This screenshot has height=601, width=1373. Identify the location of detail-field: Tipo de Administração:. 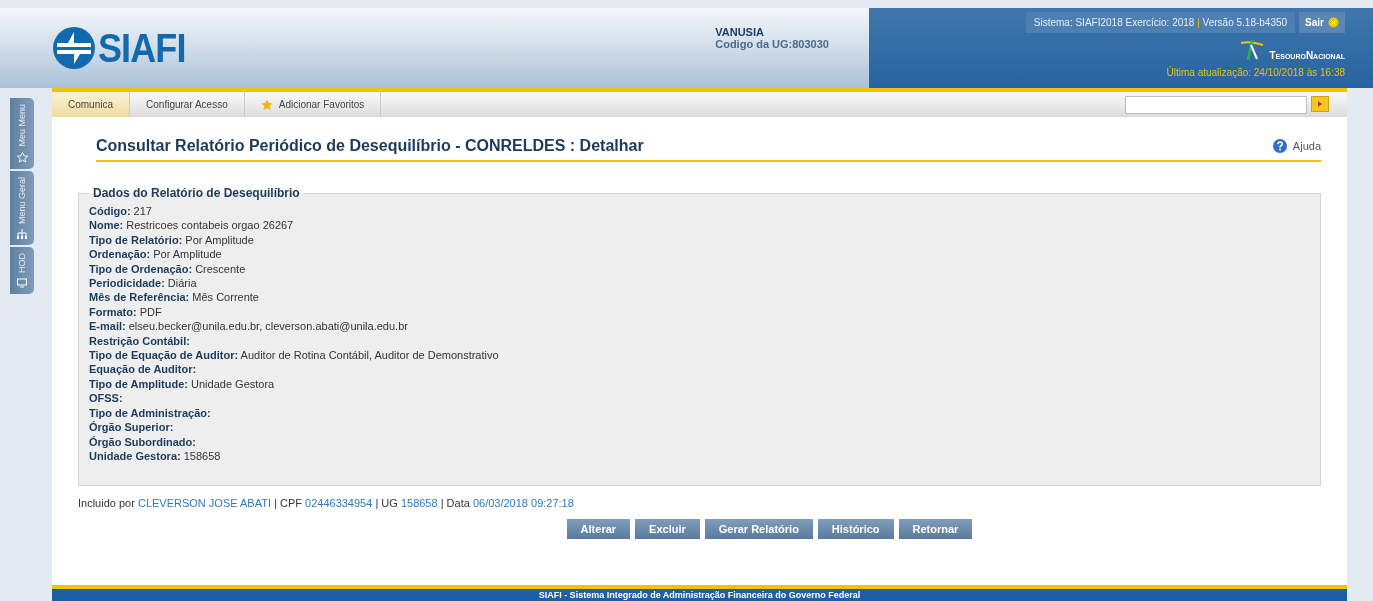
(699, 413).